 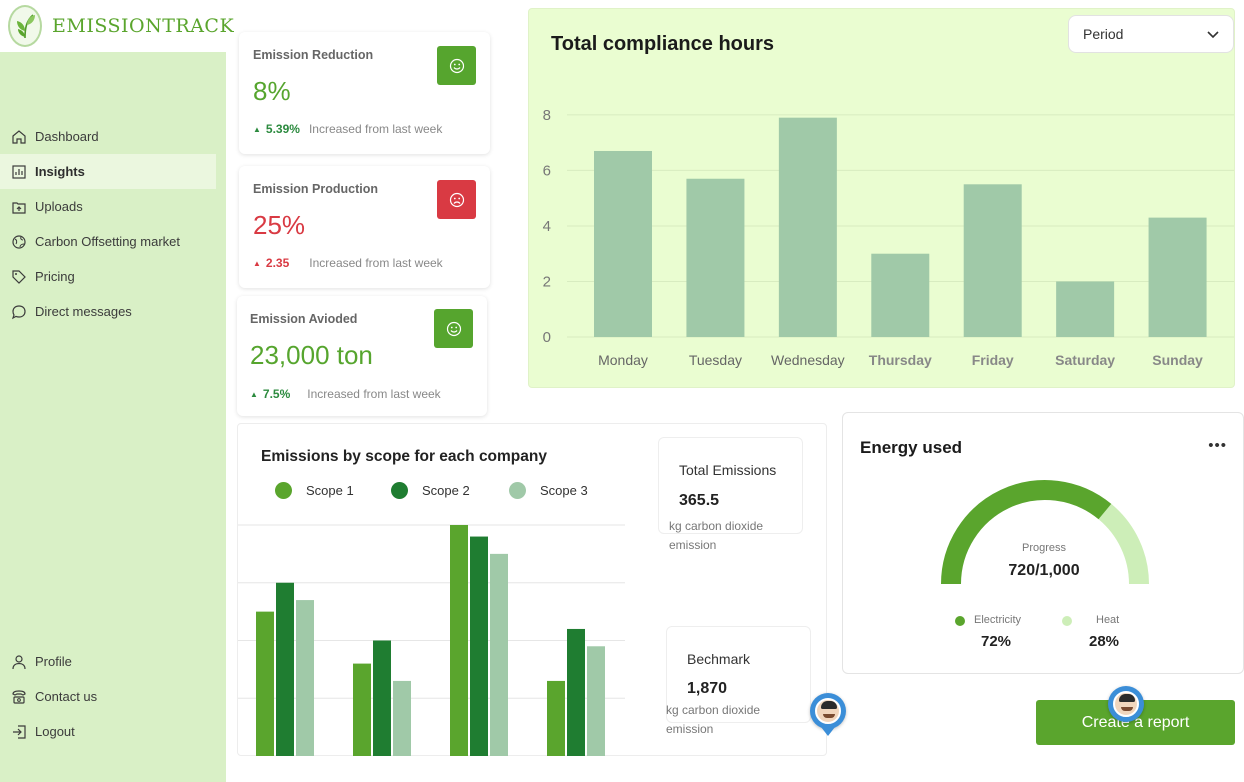 What do you see at coordinates (707, 688) in the screenshot?
I see `benchmark-value: 1,870` at bounding box center [707, 688].